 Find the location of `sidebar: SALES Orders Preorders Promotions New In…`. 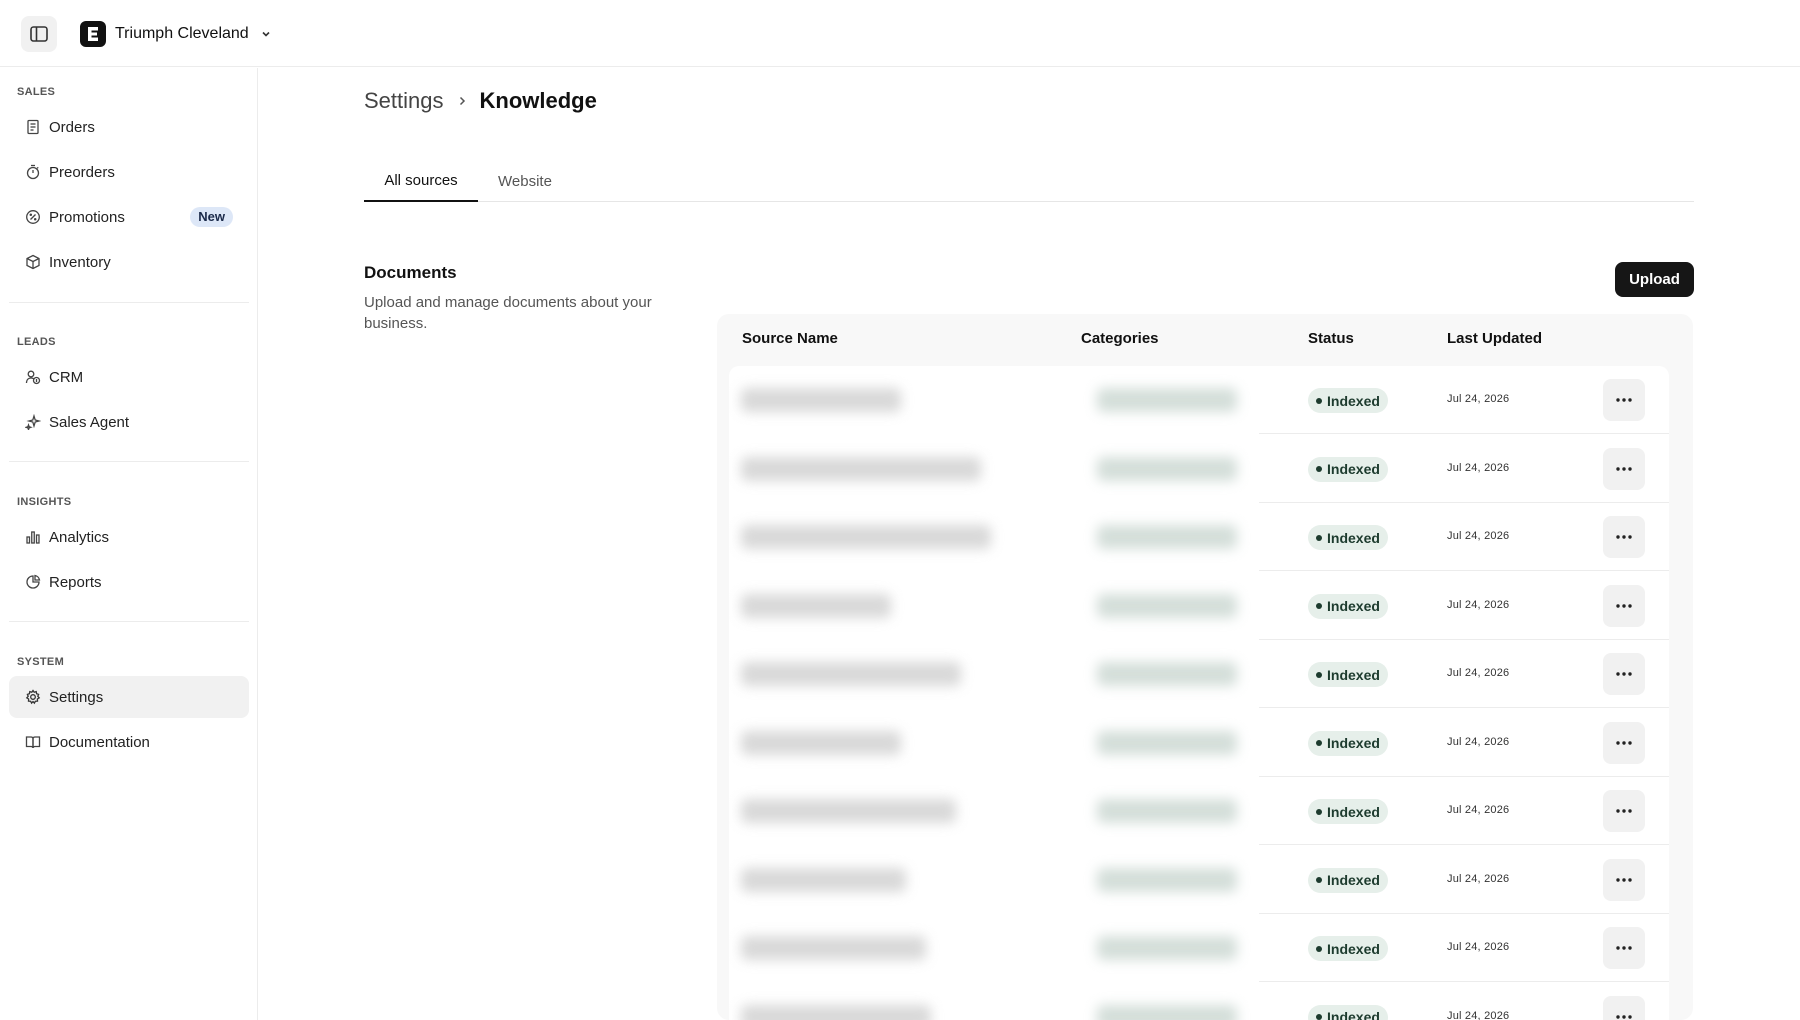

sidebar: SALES Orders Preorders Promotions New In… is located at coordinates (129, 544).